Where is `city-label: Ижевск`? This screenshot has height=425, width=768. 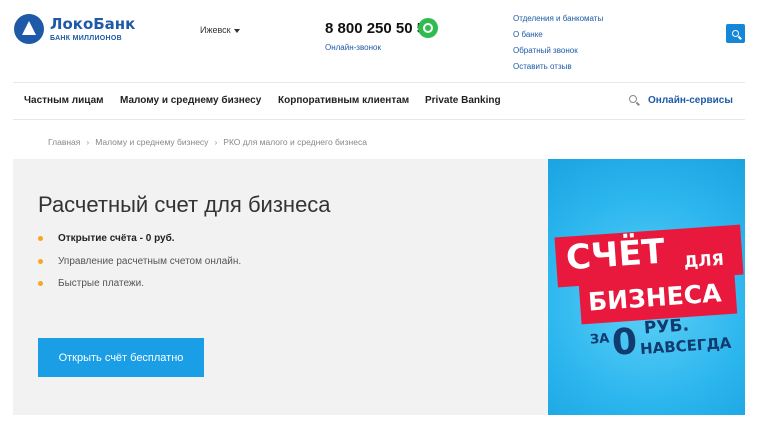 city-label: Ижевск is located at coordinates (215, 30).